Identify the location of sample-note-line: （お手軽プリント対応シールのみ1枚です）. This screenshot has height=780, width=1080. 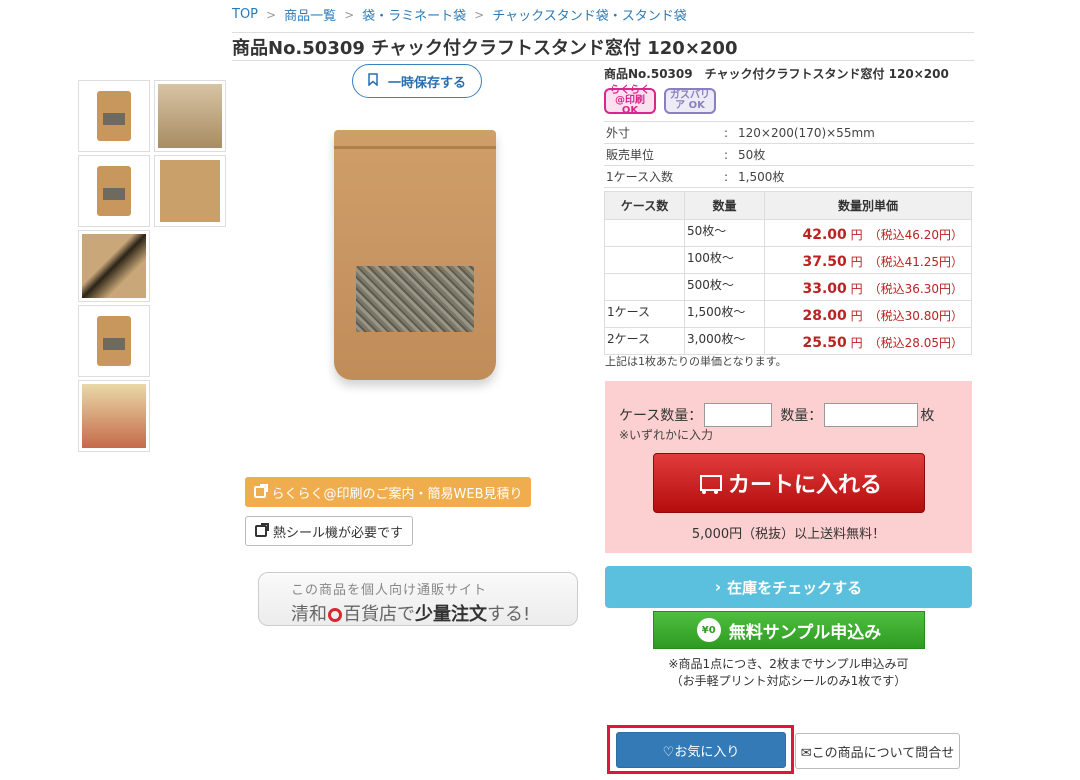
(788, 681).